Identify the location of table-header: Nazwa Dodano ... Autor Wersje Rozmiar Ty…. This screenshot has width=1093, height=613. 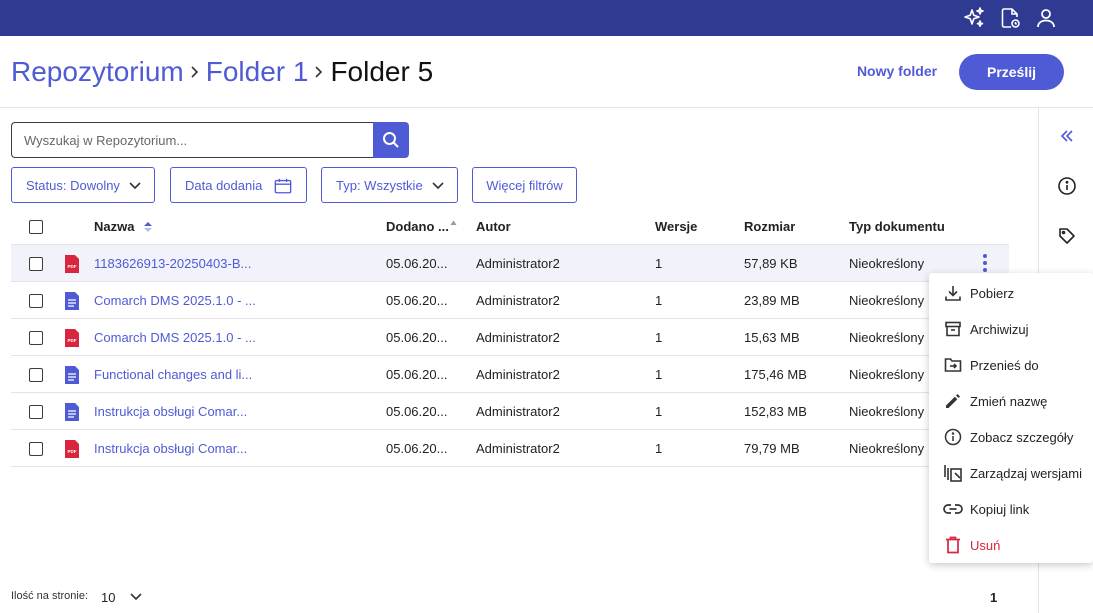
(510, 226).